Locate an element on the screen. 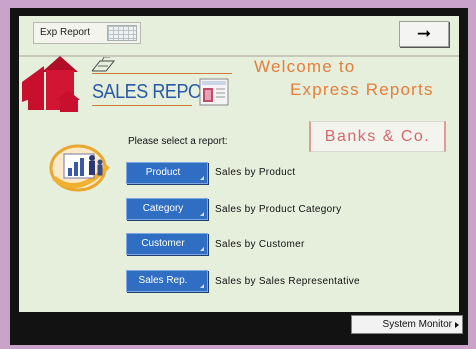 Image resolution: width=476 pixels, height=349 pixels. report-button-category: Category is located at coordinates (167, 209).